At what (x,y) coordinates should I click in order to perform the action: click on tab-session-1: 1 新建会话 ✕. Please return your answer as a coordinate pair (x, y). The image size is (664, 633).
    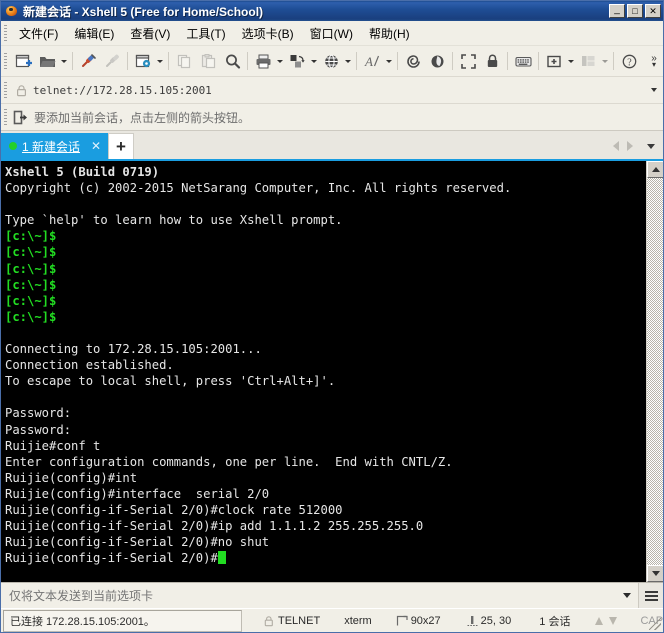
    Looking at the image, I should click on (55, 146).